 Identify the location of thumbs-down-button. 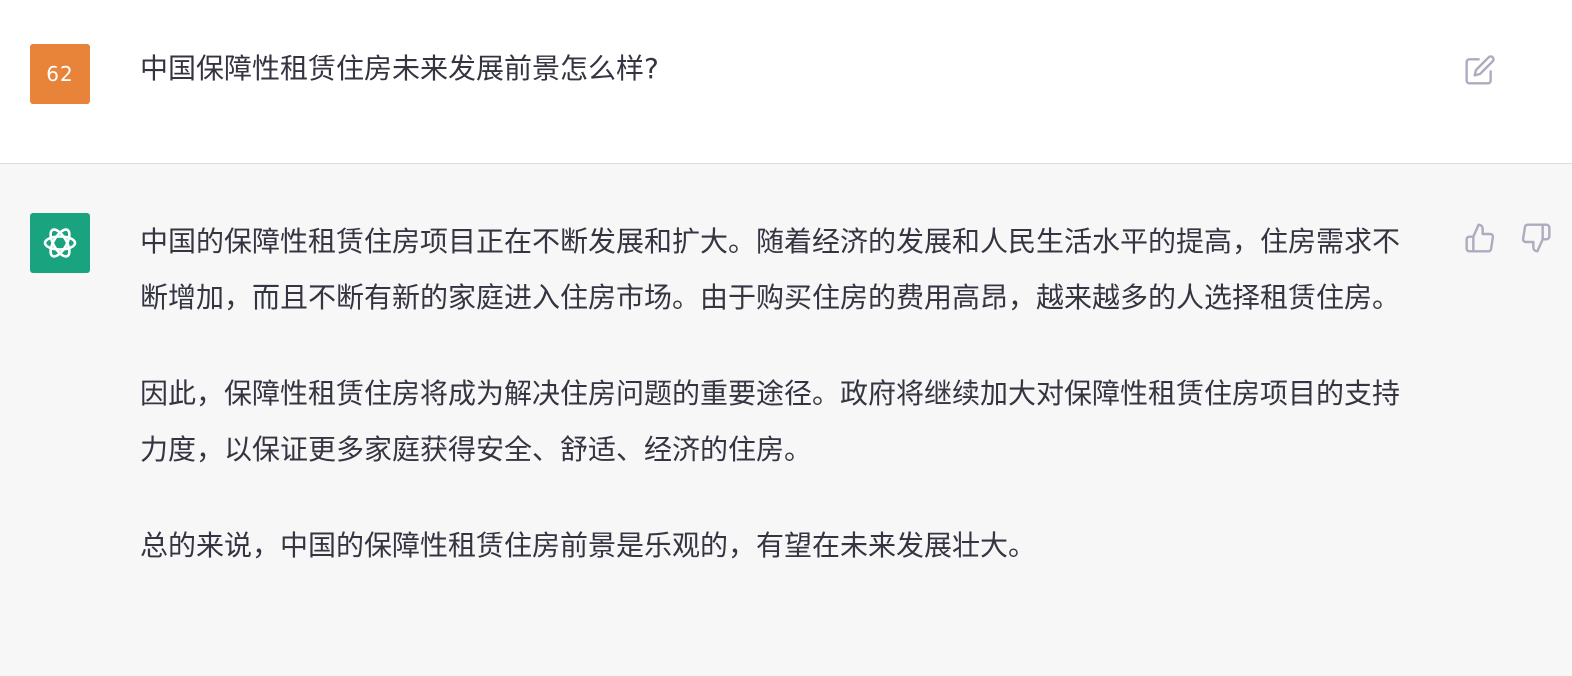
(1536, 238).